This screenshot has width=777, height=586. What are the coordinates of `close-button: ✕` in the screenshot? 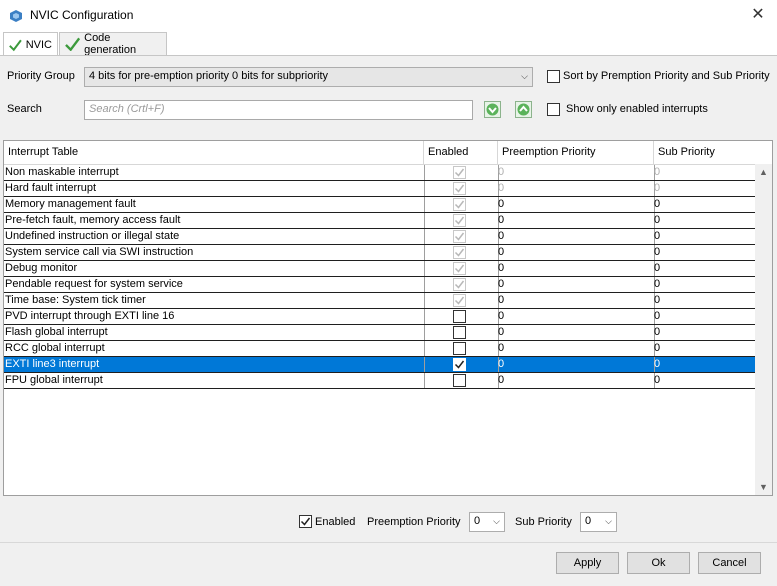 It's located at (758, 15).